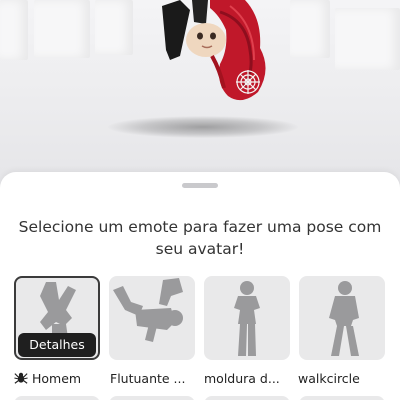  I want to click on details-button: Detalhes, so click(57, 345).